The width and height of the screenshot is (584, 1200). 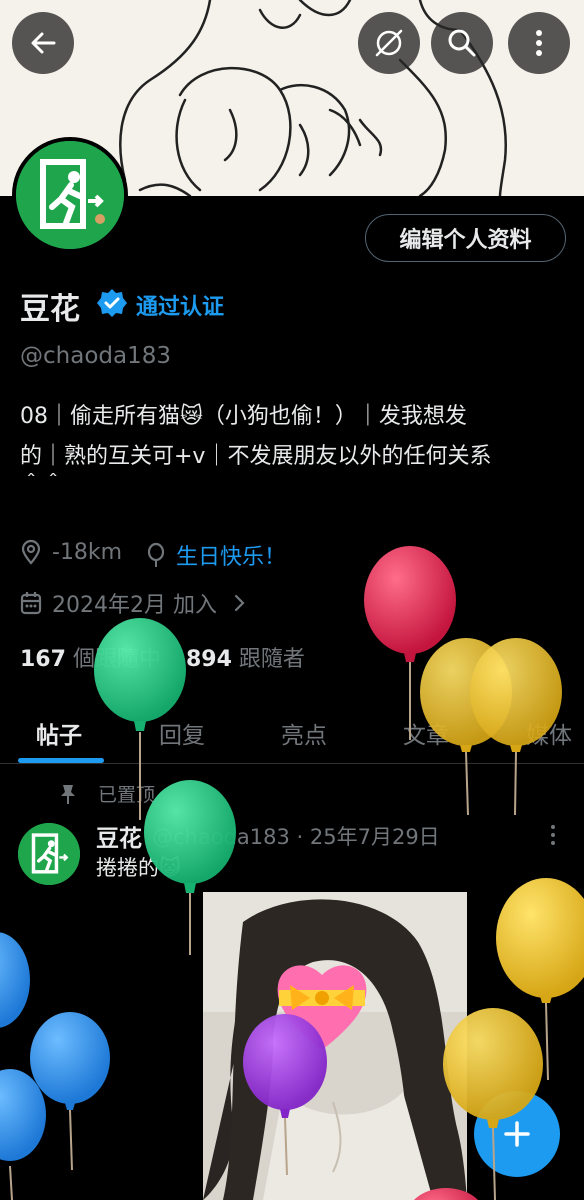 What do you see at coordinates (239, 603) in the screenshot?
I see `chevron-right-icon` at bounding box center [239, 603].